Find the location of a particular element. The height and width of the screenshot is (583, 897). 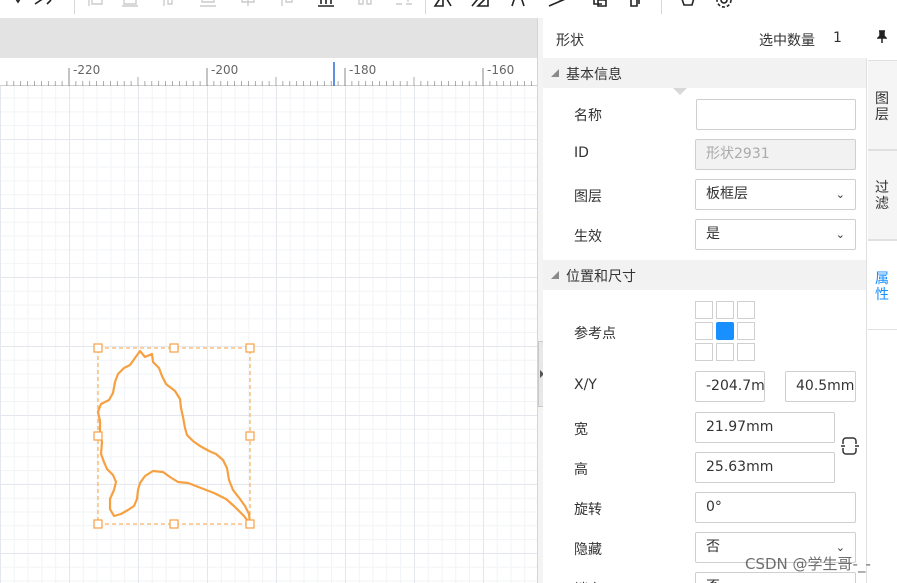

cart-icon is located at coordinates (686, 6).